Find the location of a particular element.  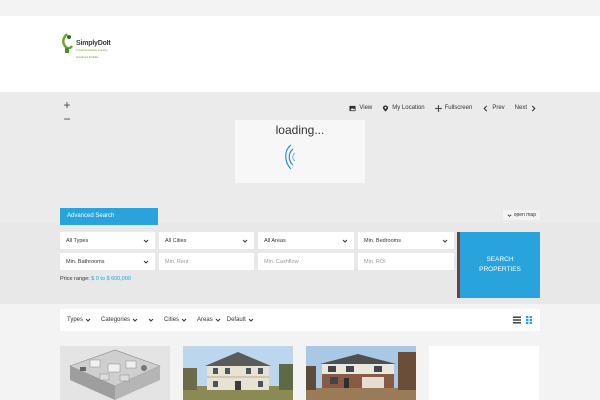

logo-name: SimplyDoIt is located at coordinates (93, 44).